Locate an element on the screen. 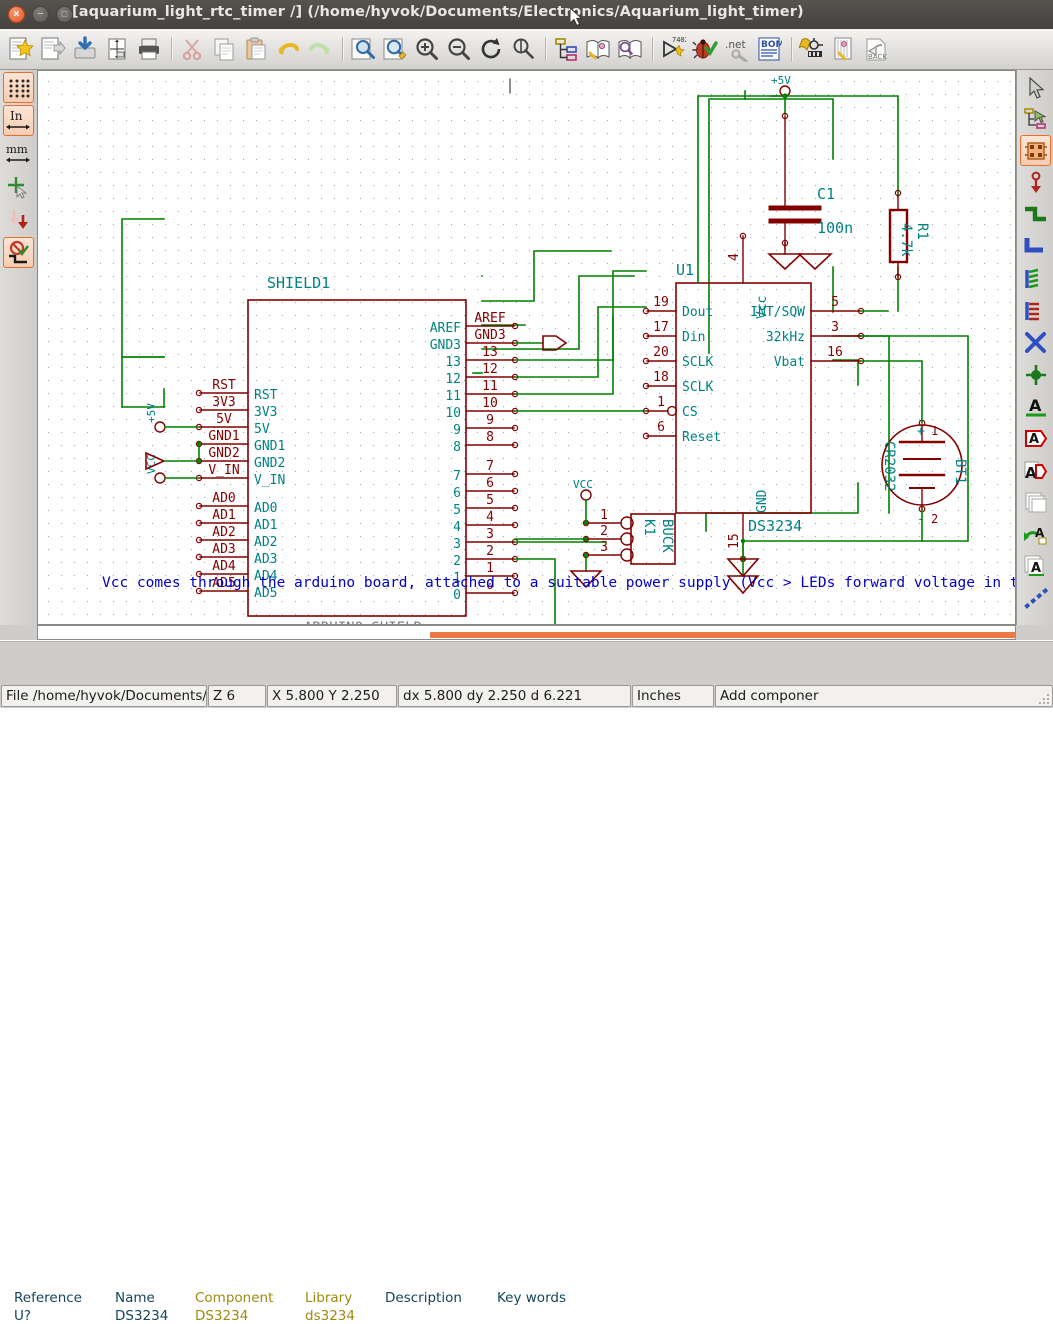 The width and height of the screenshot is (1053, 1324). zoom-fit-button is located at coordinates (523, 49).